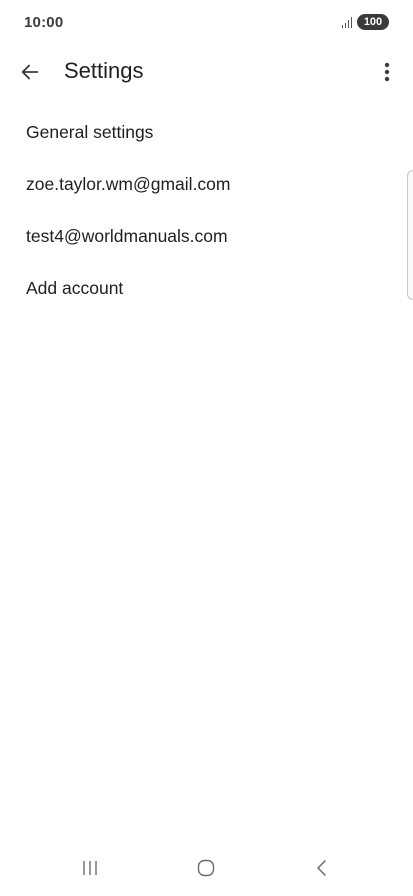  Describe the element at coordinates (346, 22) in the screenshot. I see `signal-icon` at that location.